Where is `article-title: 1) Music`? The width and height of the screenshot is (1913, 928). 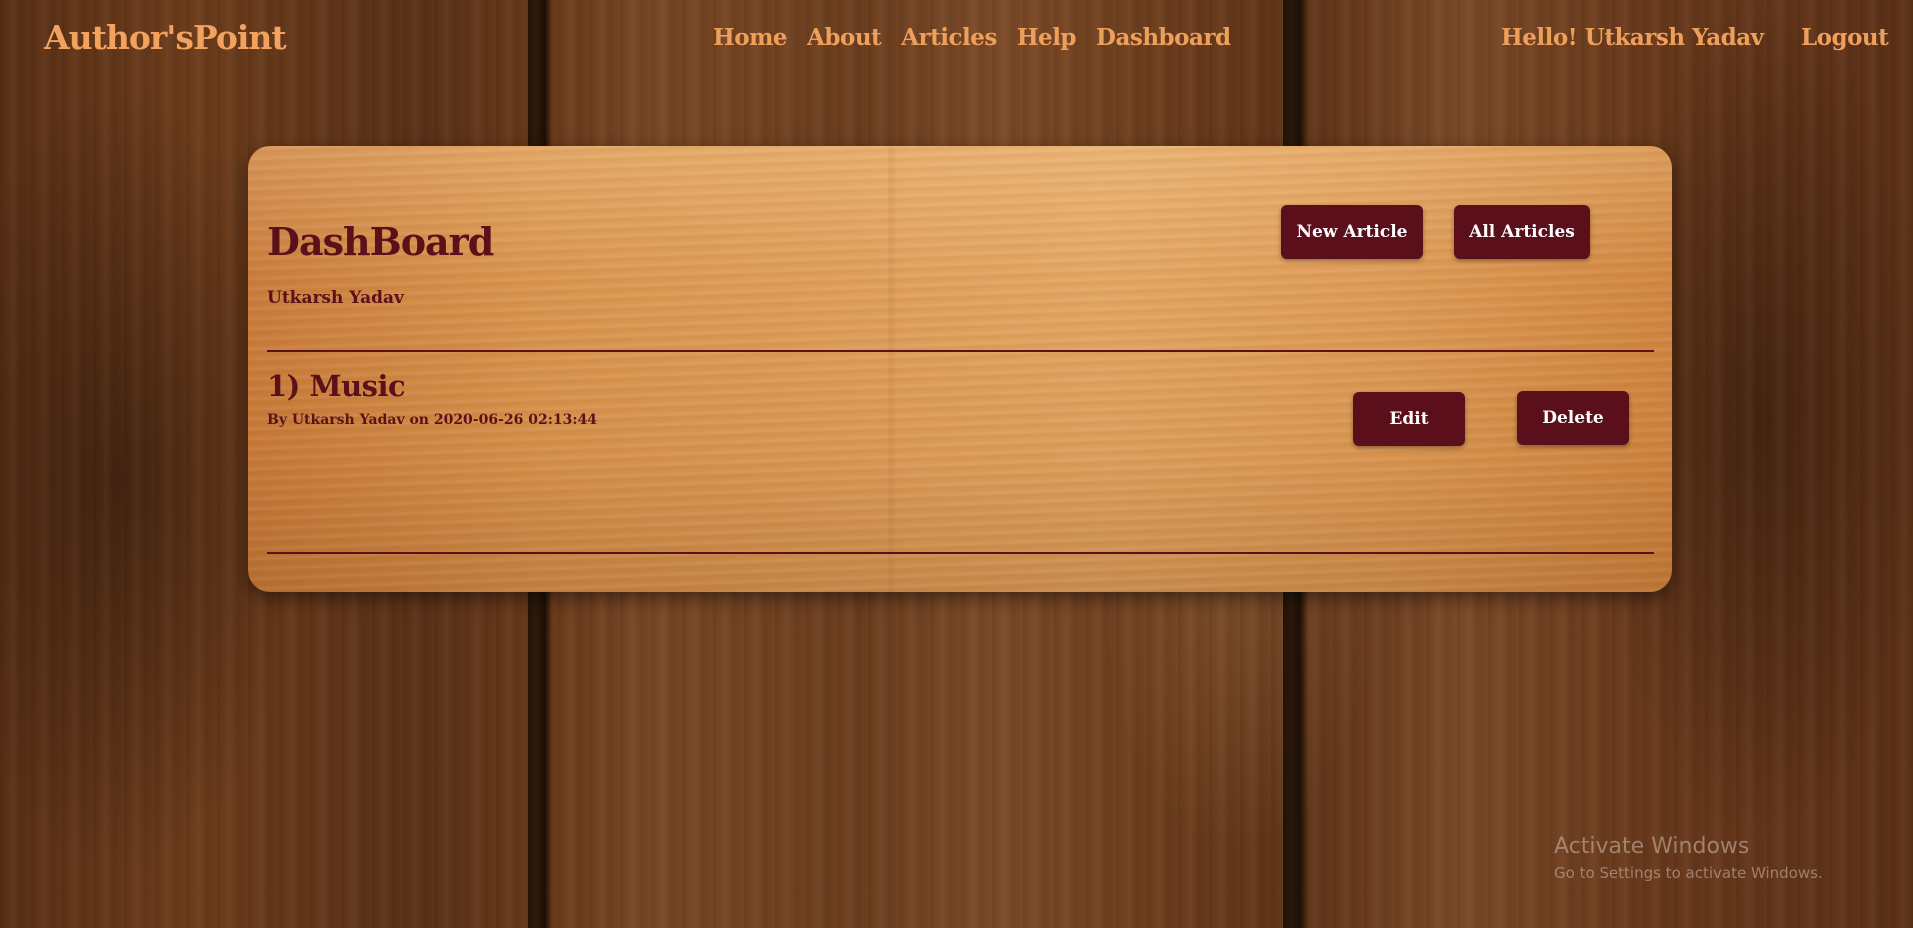 article-title: 1) Music is located at coordinates (336, 386).